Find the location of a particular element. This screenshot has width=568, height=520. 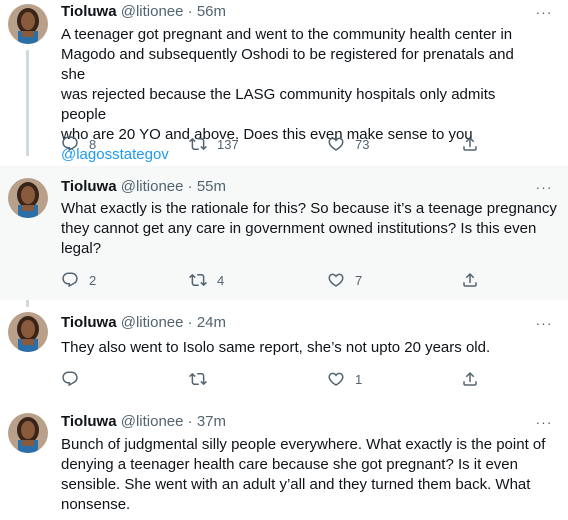

timestamp: 24m is located at coordinates (211, 322).